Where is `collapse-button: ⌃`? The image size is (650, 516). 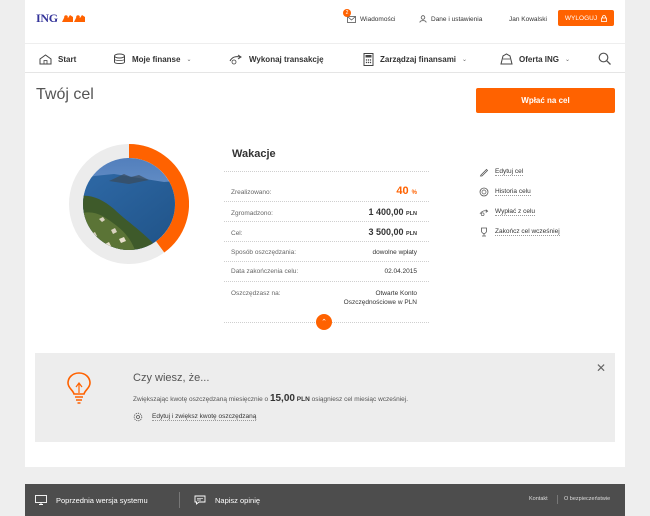
collapse-button: ⌃ is located at coordinates (324, 322).